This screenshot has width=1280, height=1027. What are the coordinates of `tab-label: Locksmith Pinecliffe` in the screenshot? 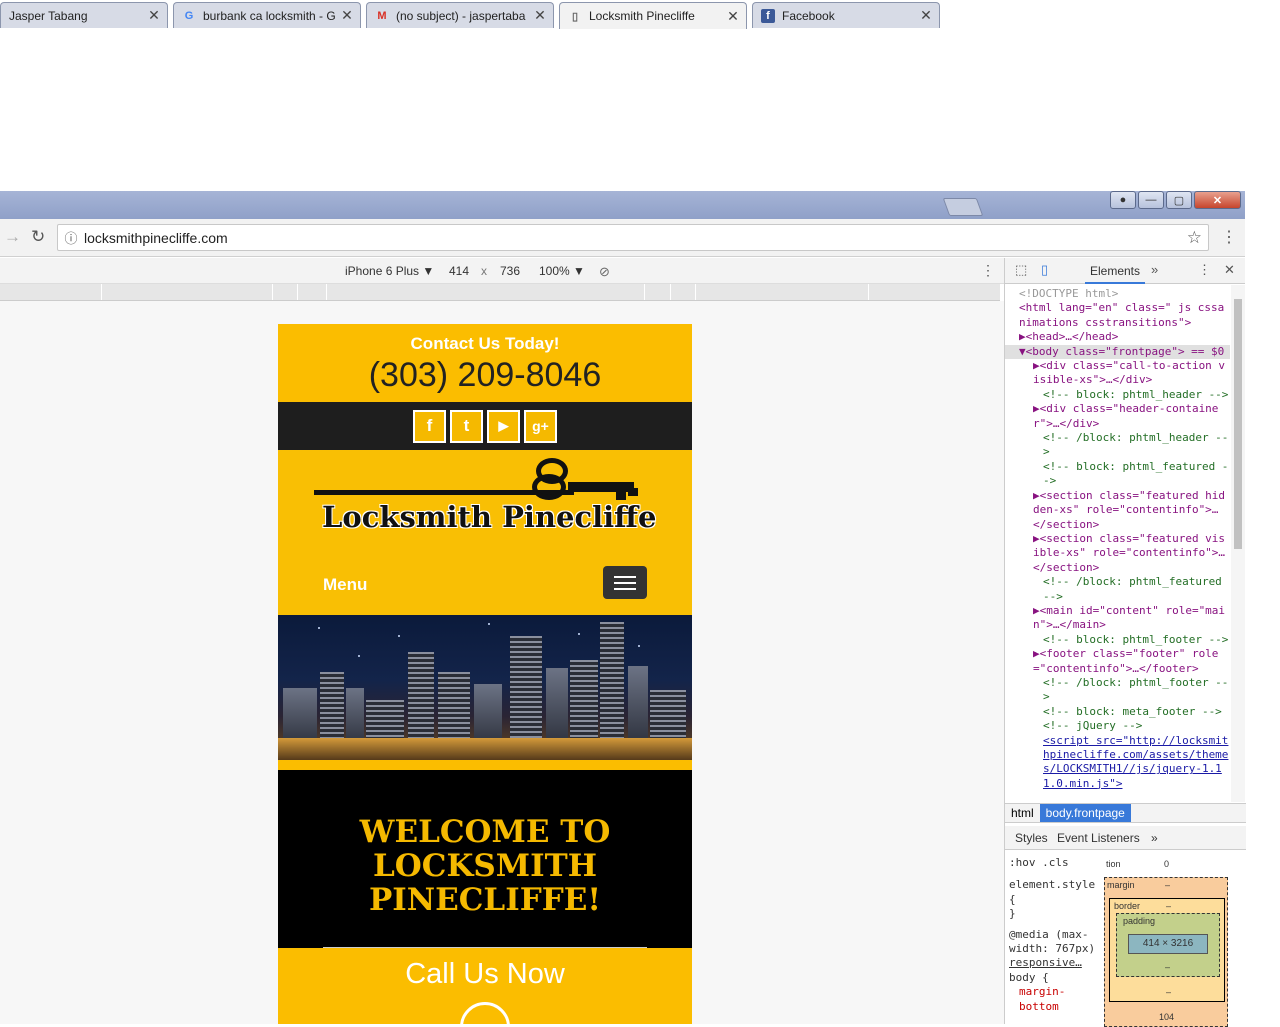 It's located at (642, 16).